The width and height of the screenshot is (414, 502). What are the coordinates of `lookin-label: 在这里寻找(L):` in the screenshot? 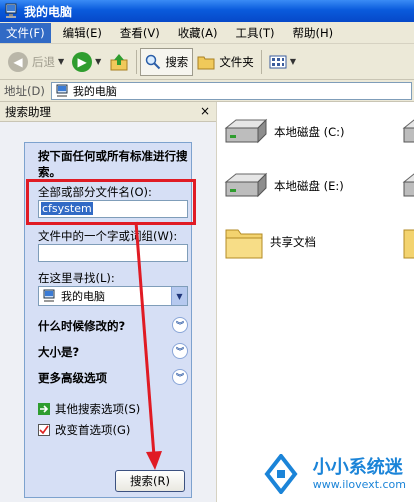 It's located at (76, 278).